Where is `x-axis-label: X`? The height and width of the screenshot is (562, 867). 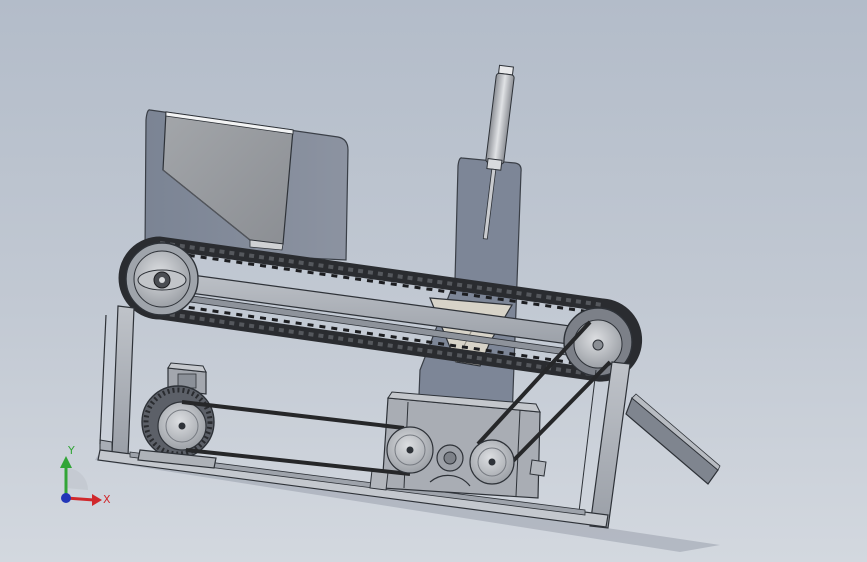 x-axis-label: X is located at coordinates (107, 499).